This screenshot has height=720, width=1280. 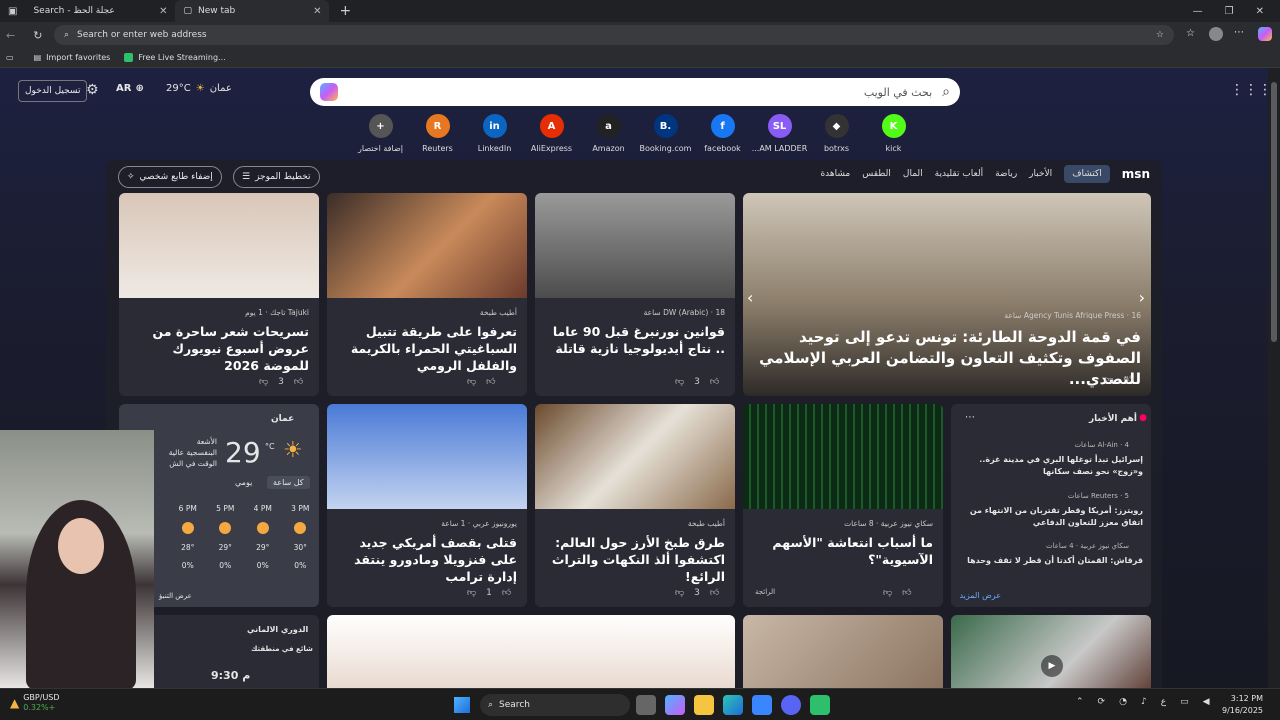 I want to click on restore-icon: ❐, so click(x=1229, y=11).